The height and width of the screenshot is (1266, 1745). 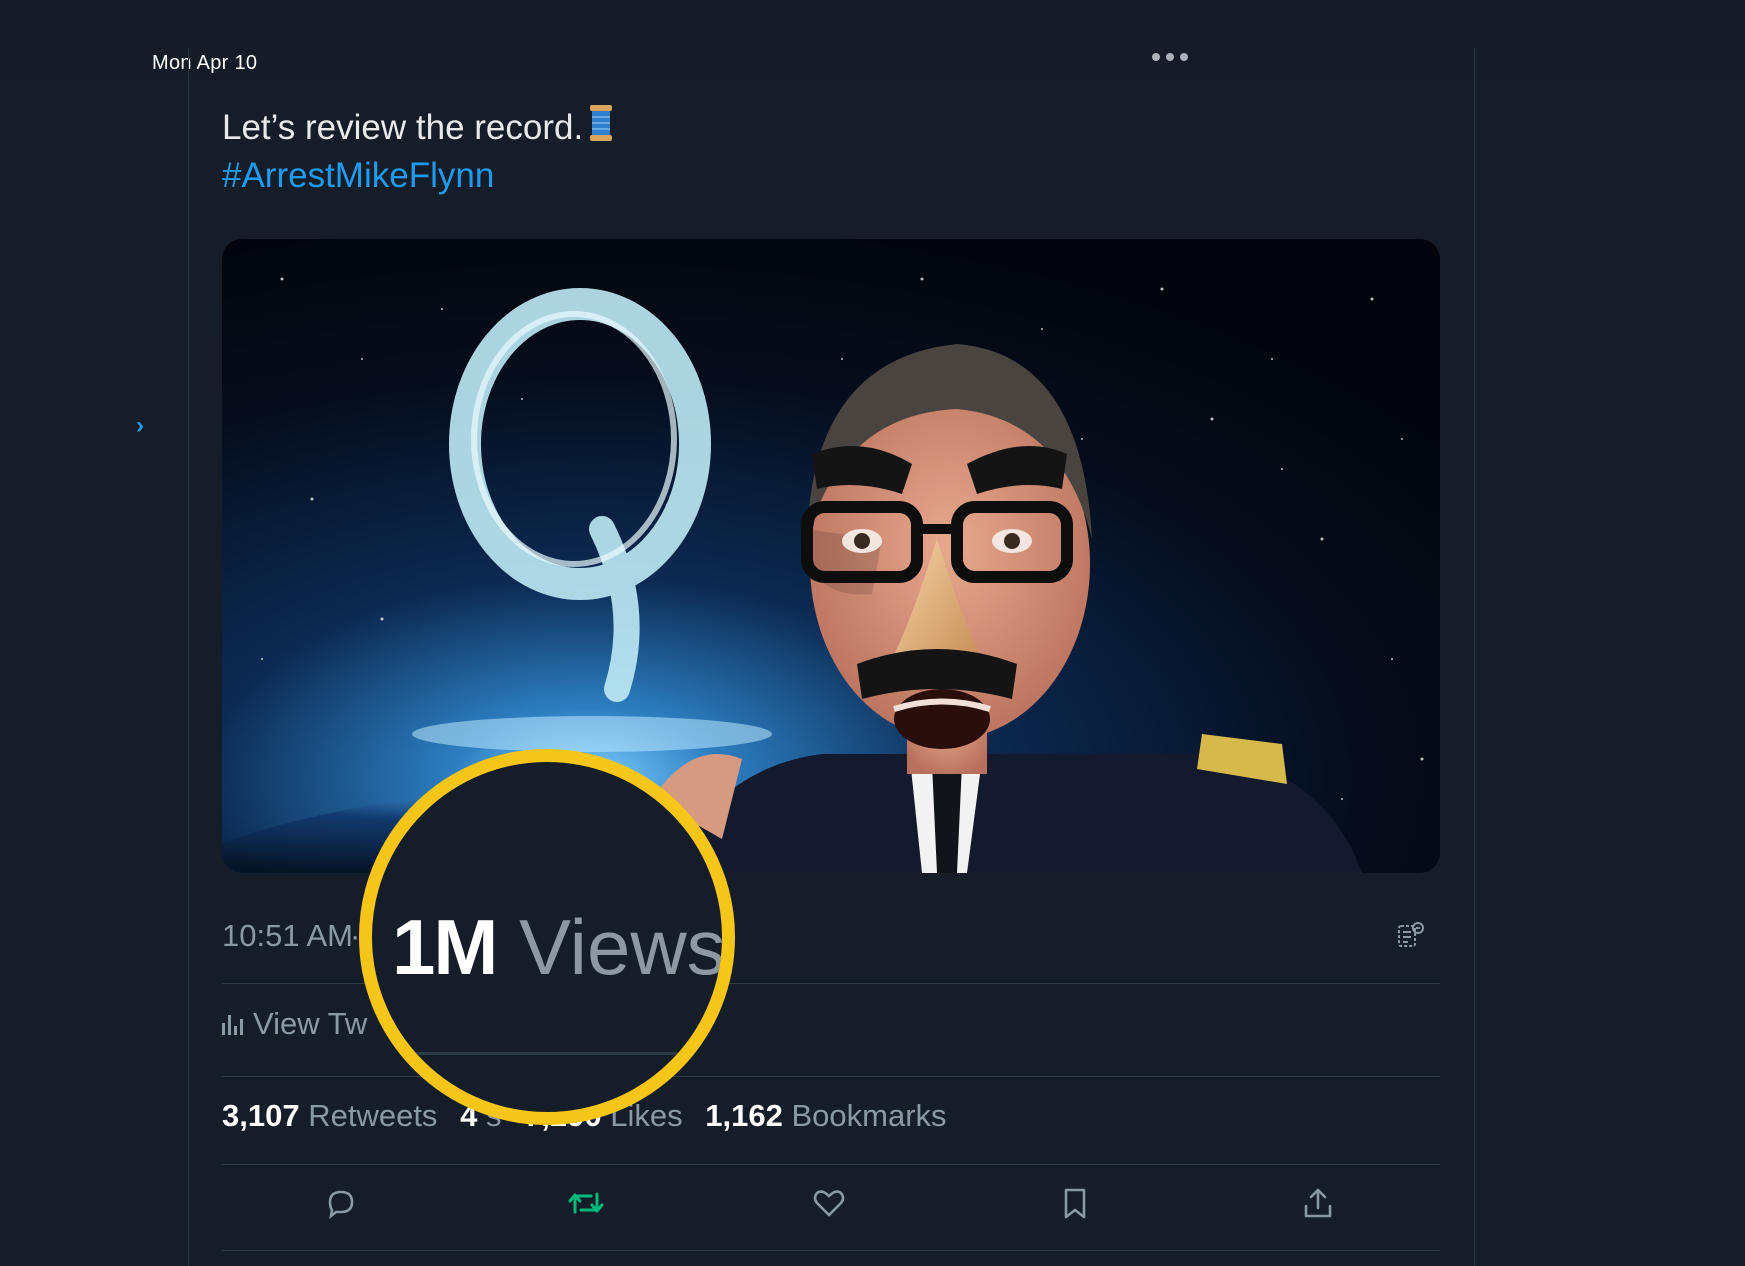 What do you see at coordinates (140, 426) in the screenshot?
I see `chevron-right-icon: ›` at bounding box center [140, 426].